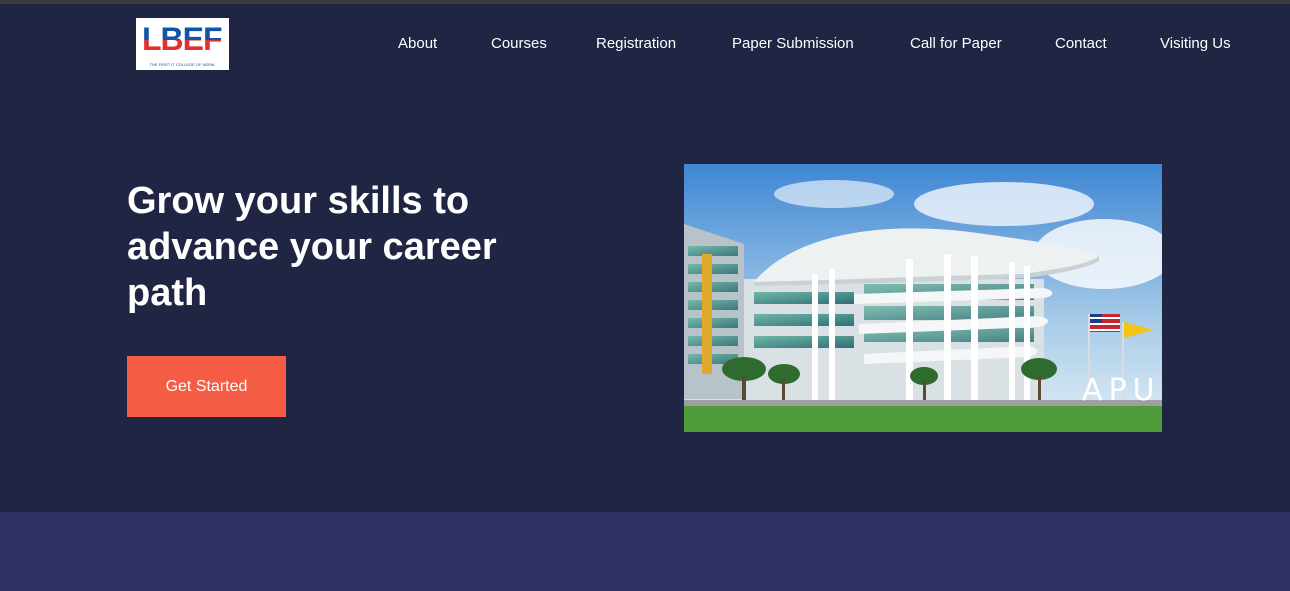 Image resolution: width=1290 pixels, height=591 pixels. What do you see at coordinates (1081, 44) in the screenshot?
I see `nav-item-contact: Contact` at bounding box center [1081, 44].